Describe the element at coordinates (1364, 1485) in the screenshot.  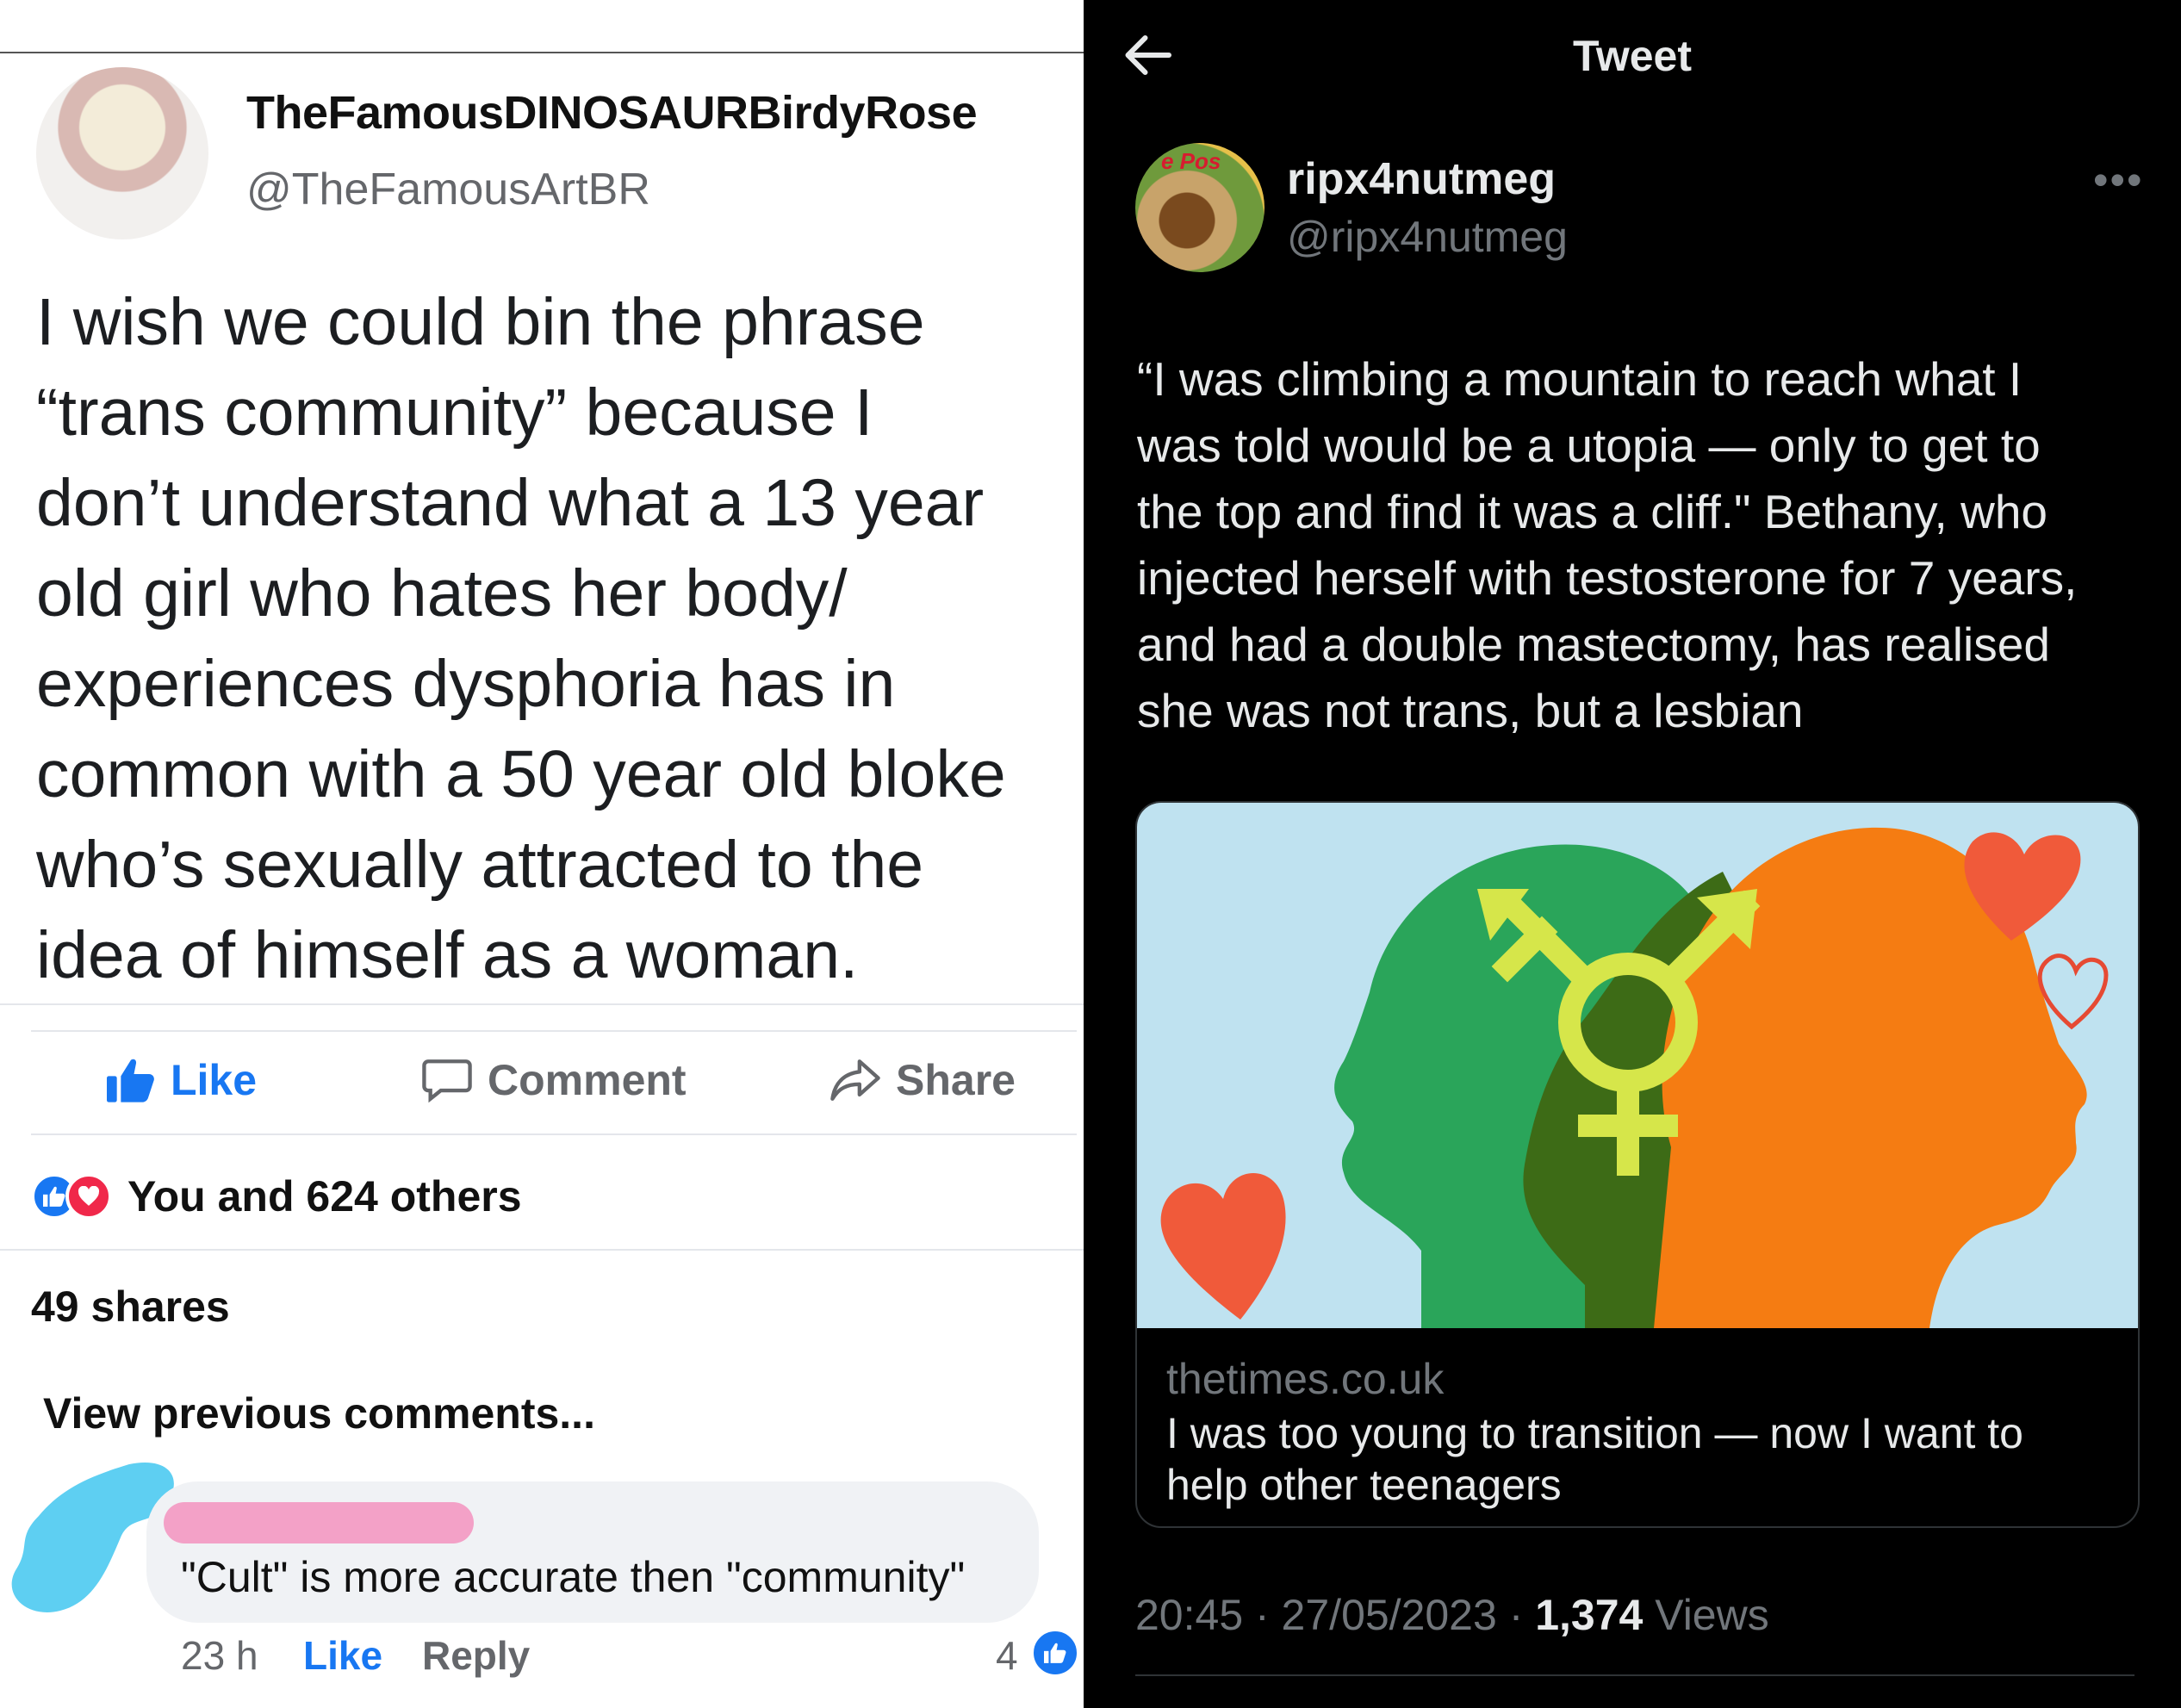
I see `card-title-line: help other teenagers` at that location.